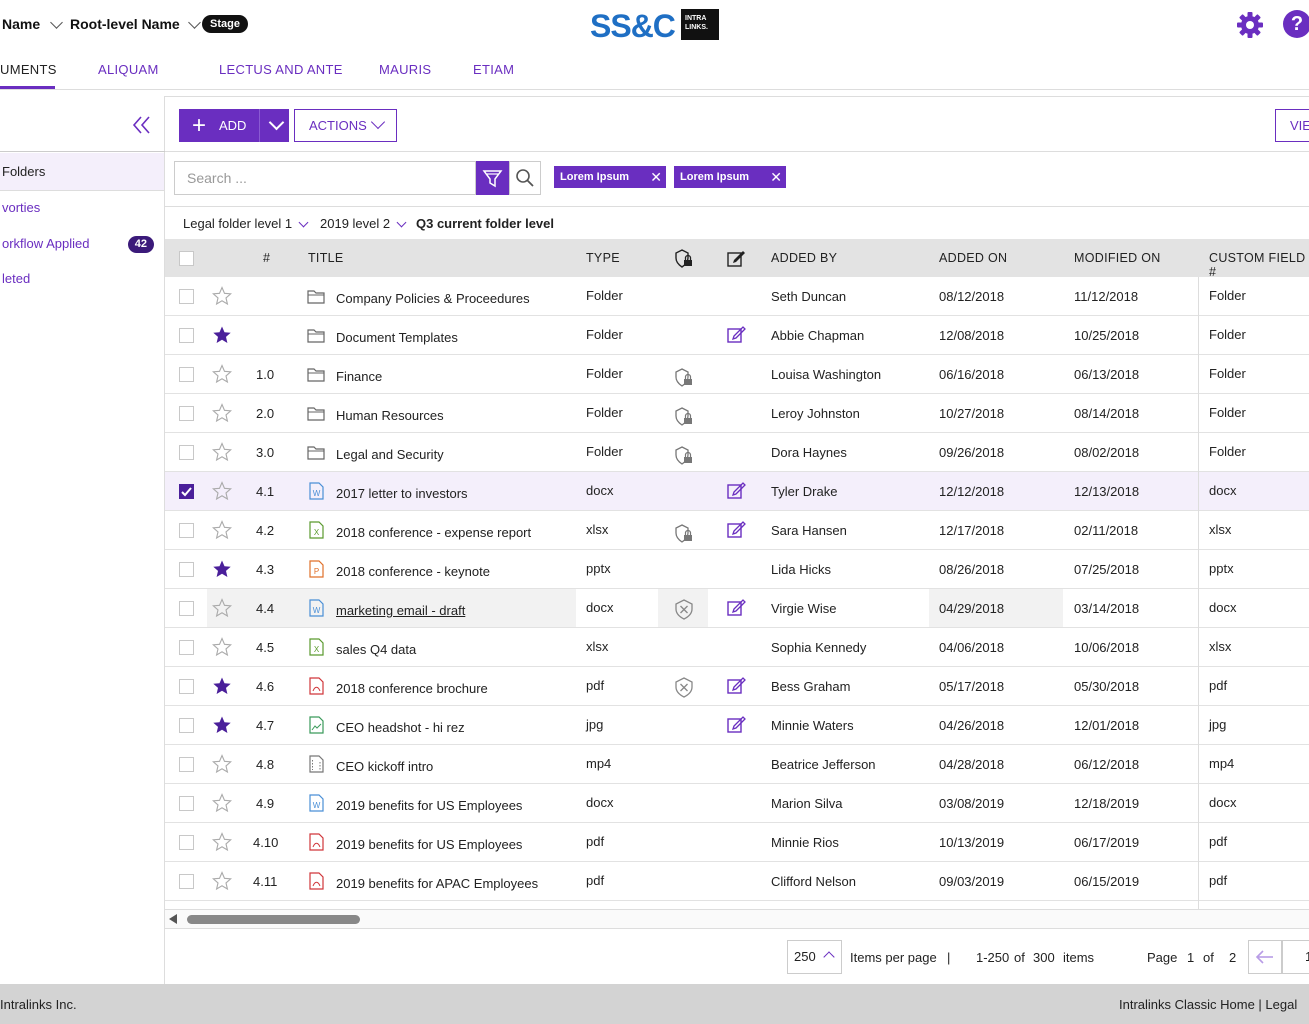  What do you see at coordinates (814, 957) in the screenshot?
I see `items-per-page-select: 250` at bounding box center [814, 957].